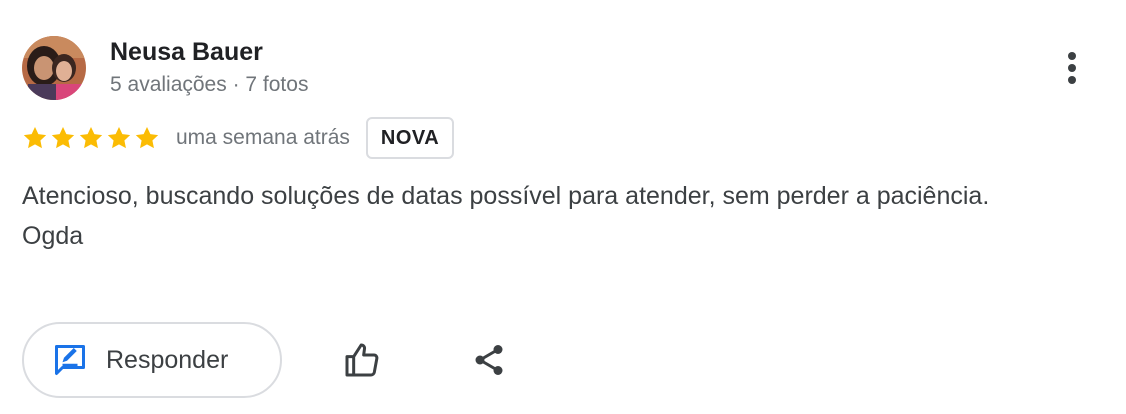  I want to click on review-actions: Responder, so click(268, 360).